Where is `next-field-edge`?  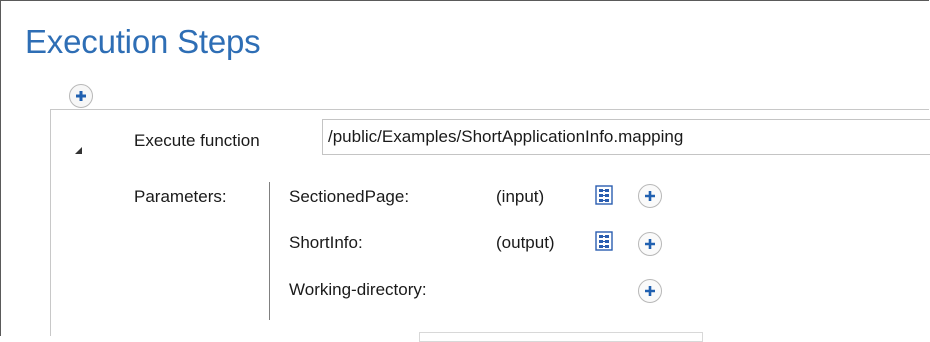 next-field-edge is located at coordinates (561, 337).